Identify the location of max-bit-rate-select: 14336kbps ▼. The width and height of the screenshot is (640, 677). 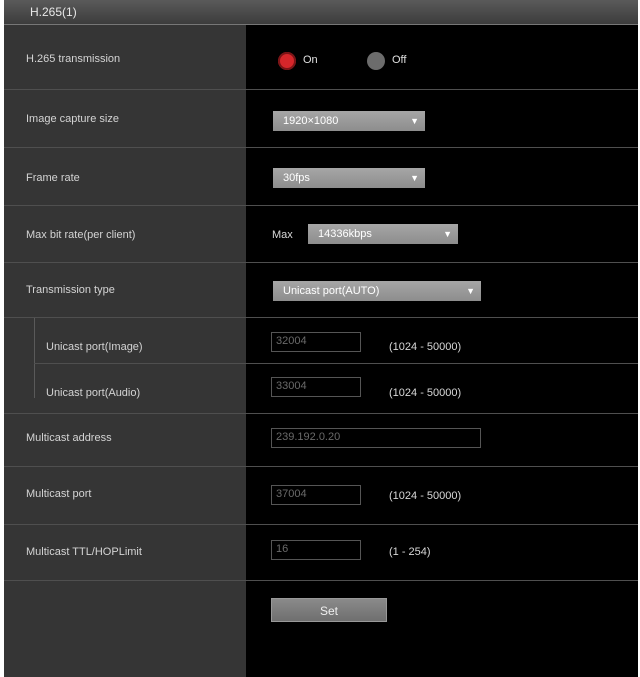
(383, 234).